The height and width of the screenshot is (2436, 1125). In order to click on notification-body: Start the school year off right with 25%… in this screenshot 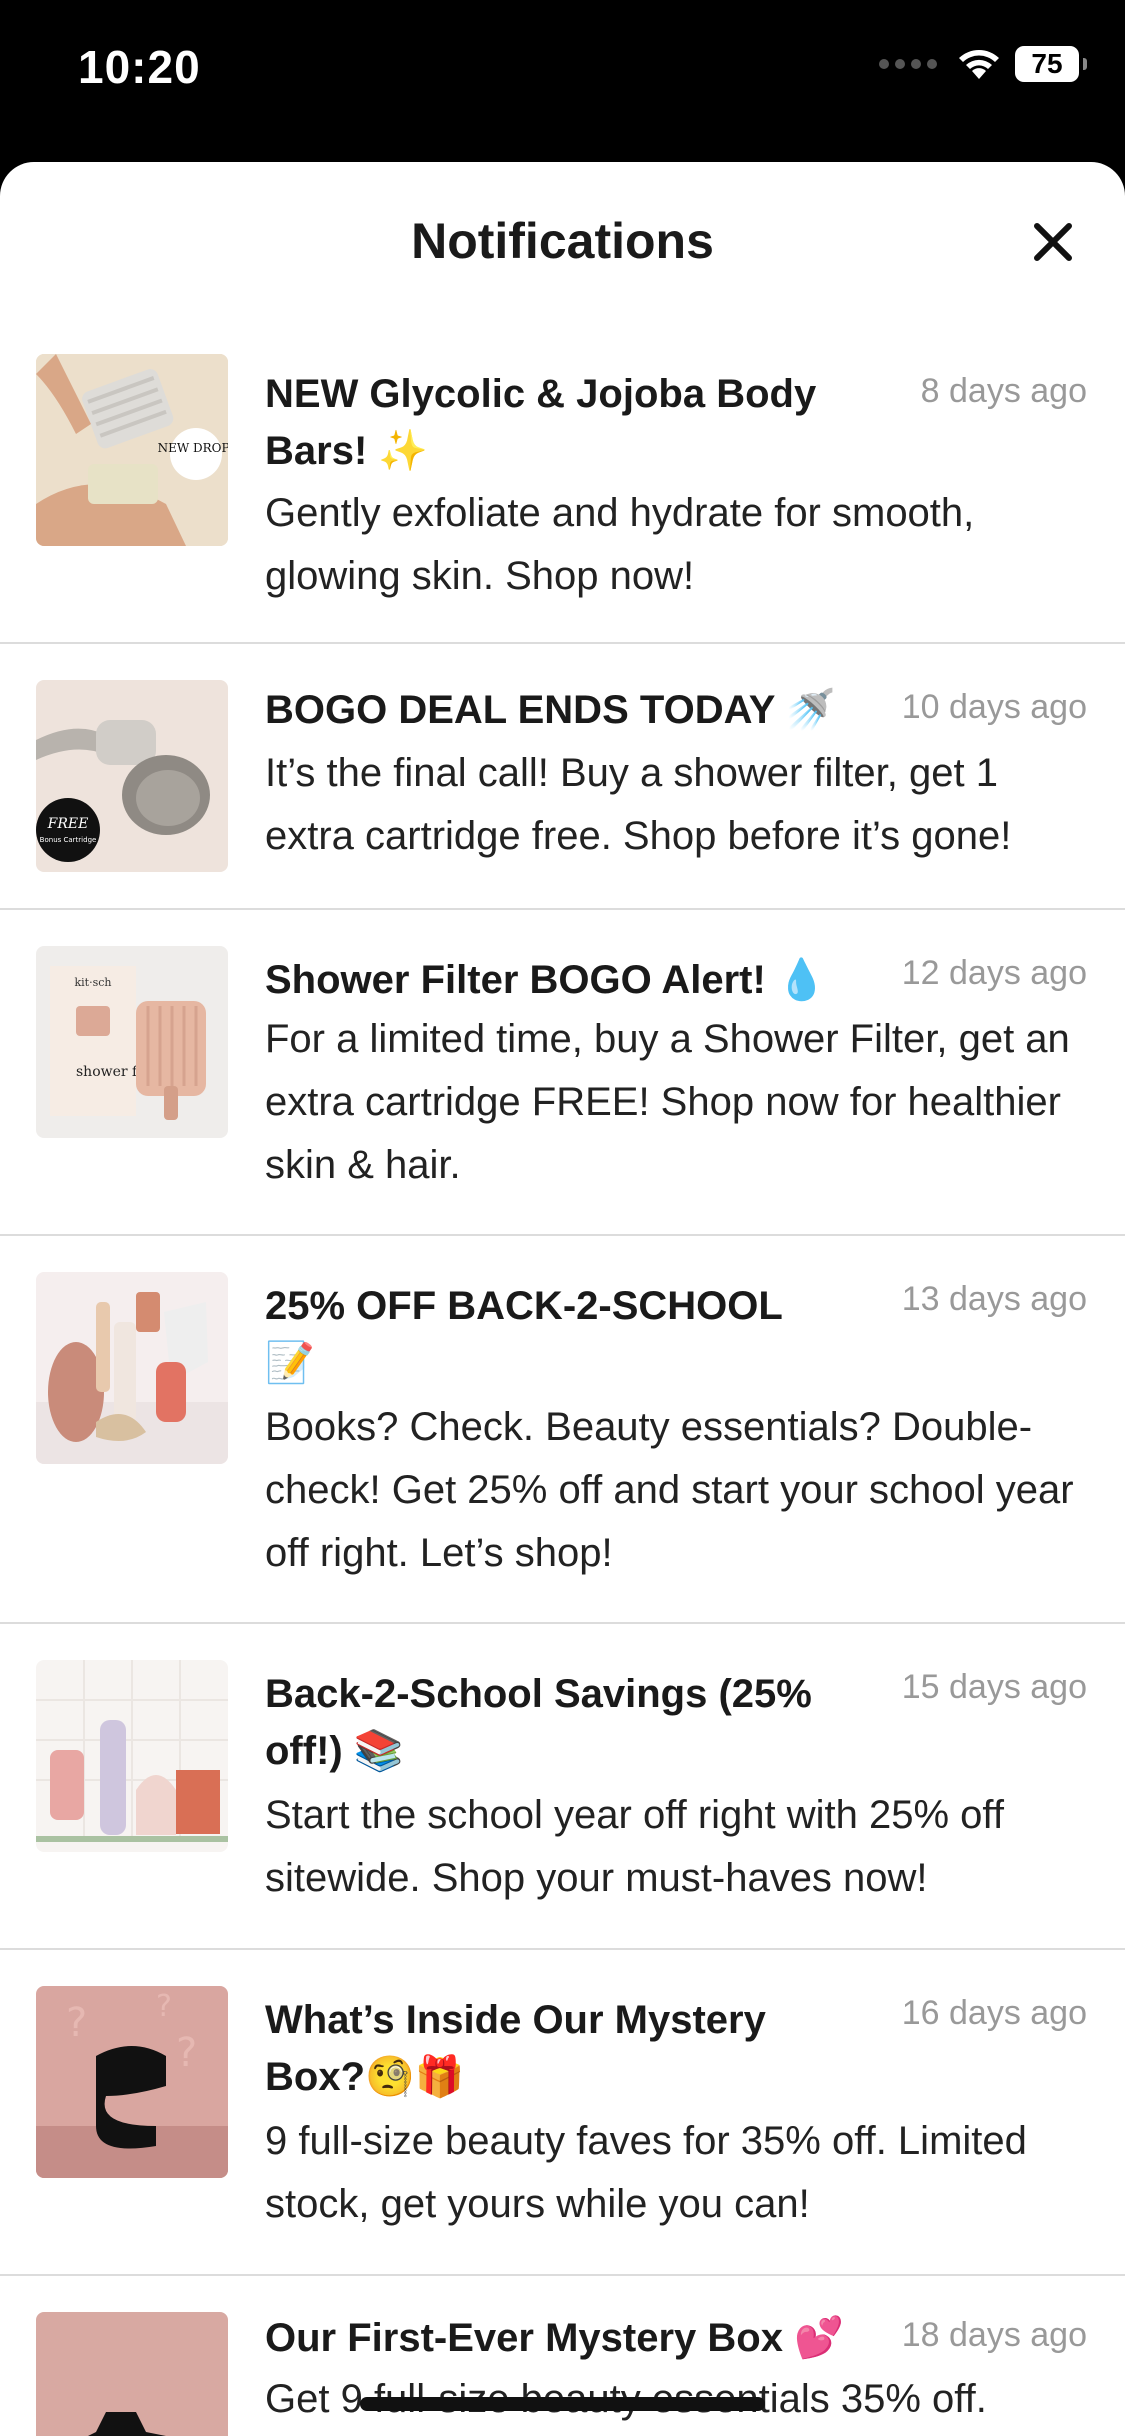, I will do `click(634, 1846)`.